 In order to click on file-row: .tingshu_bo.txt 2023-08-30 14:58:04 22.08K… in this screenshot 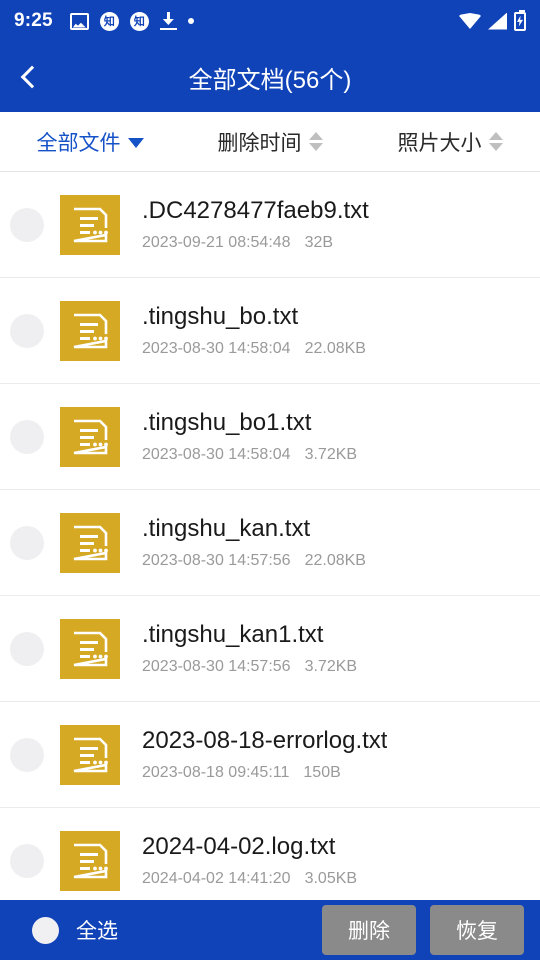, I will do `click(270, 331)`.